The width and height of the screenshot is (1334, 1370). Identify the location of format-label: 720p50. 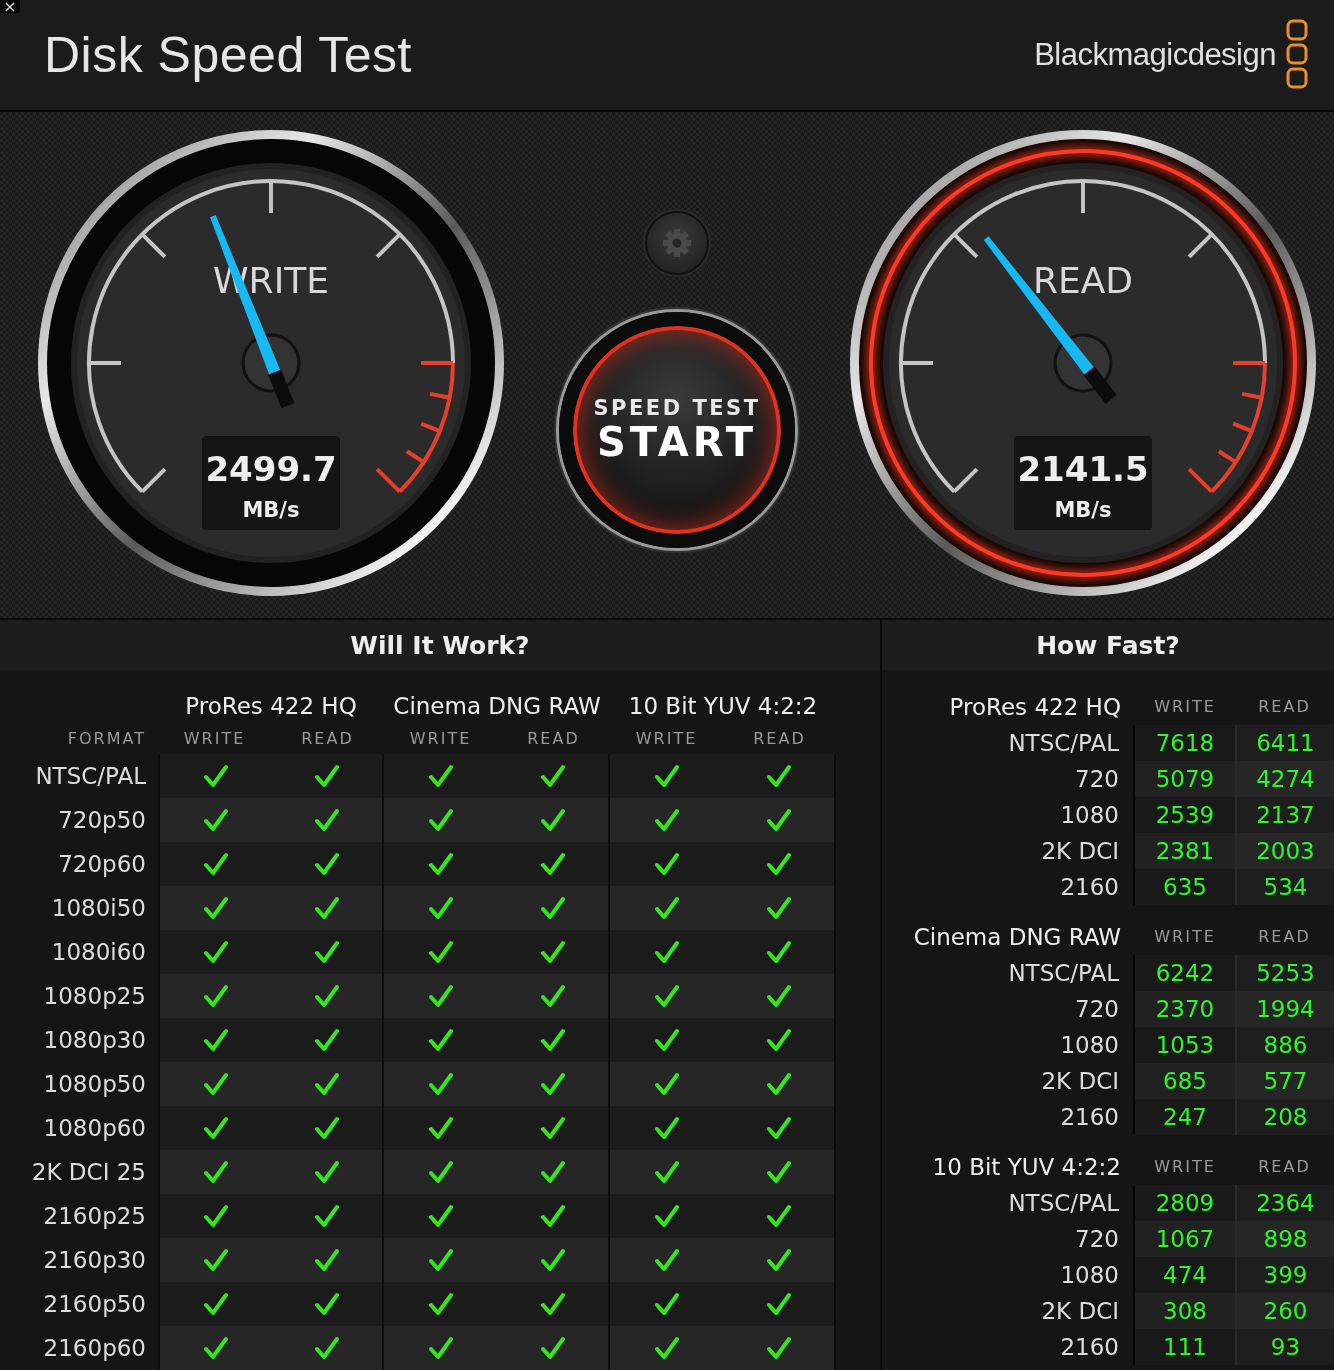
(102, 820).